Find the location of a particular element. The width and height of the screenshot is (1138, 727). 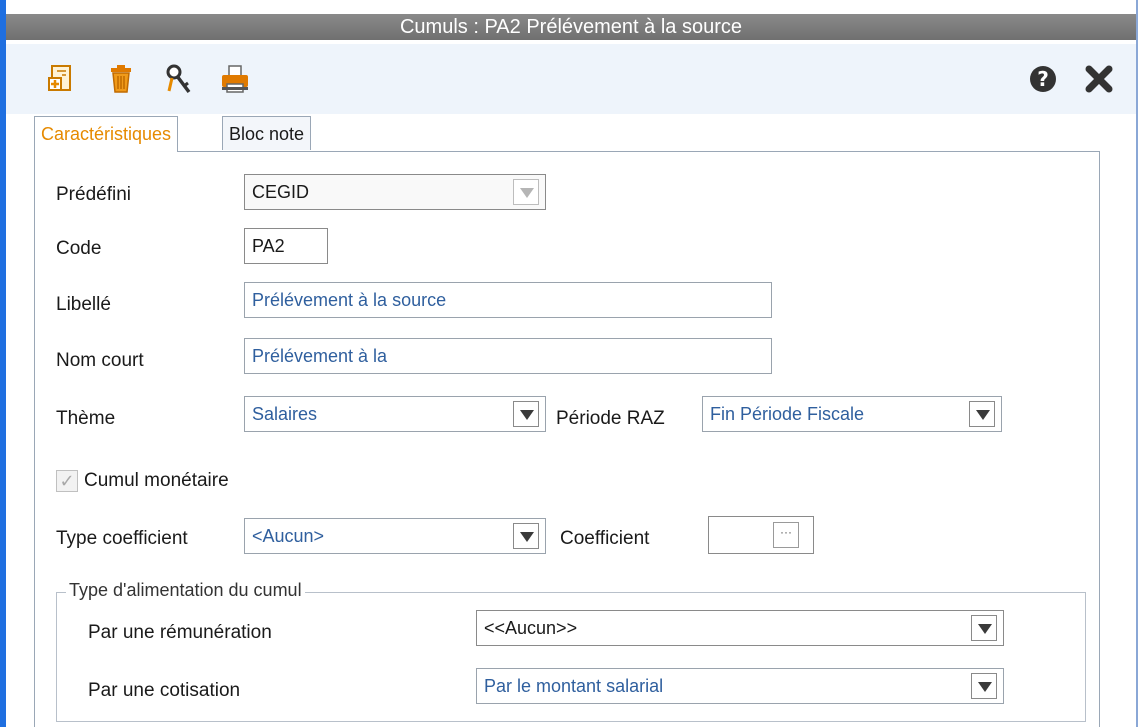

periode-raz-dropdown-button is located at coordinates (982, 414).